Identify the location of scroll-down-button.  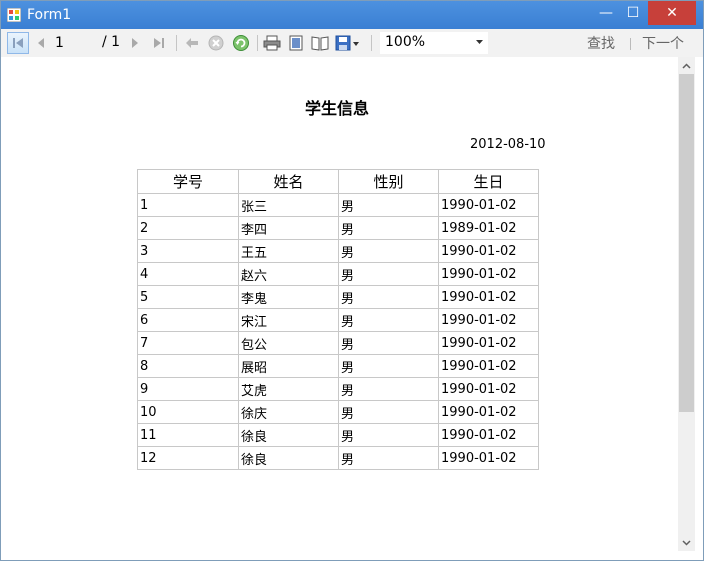
(686, 542).